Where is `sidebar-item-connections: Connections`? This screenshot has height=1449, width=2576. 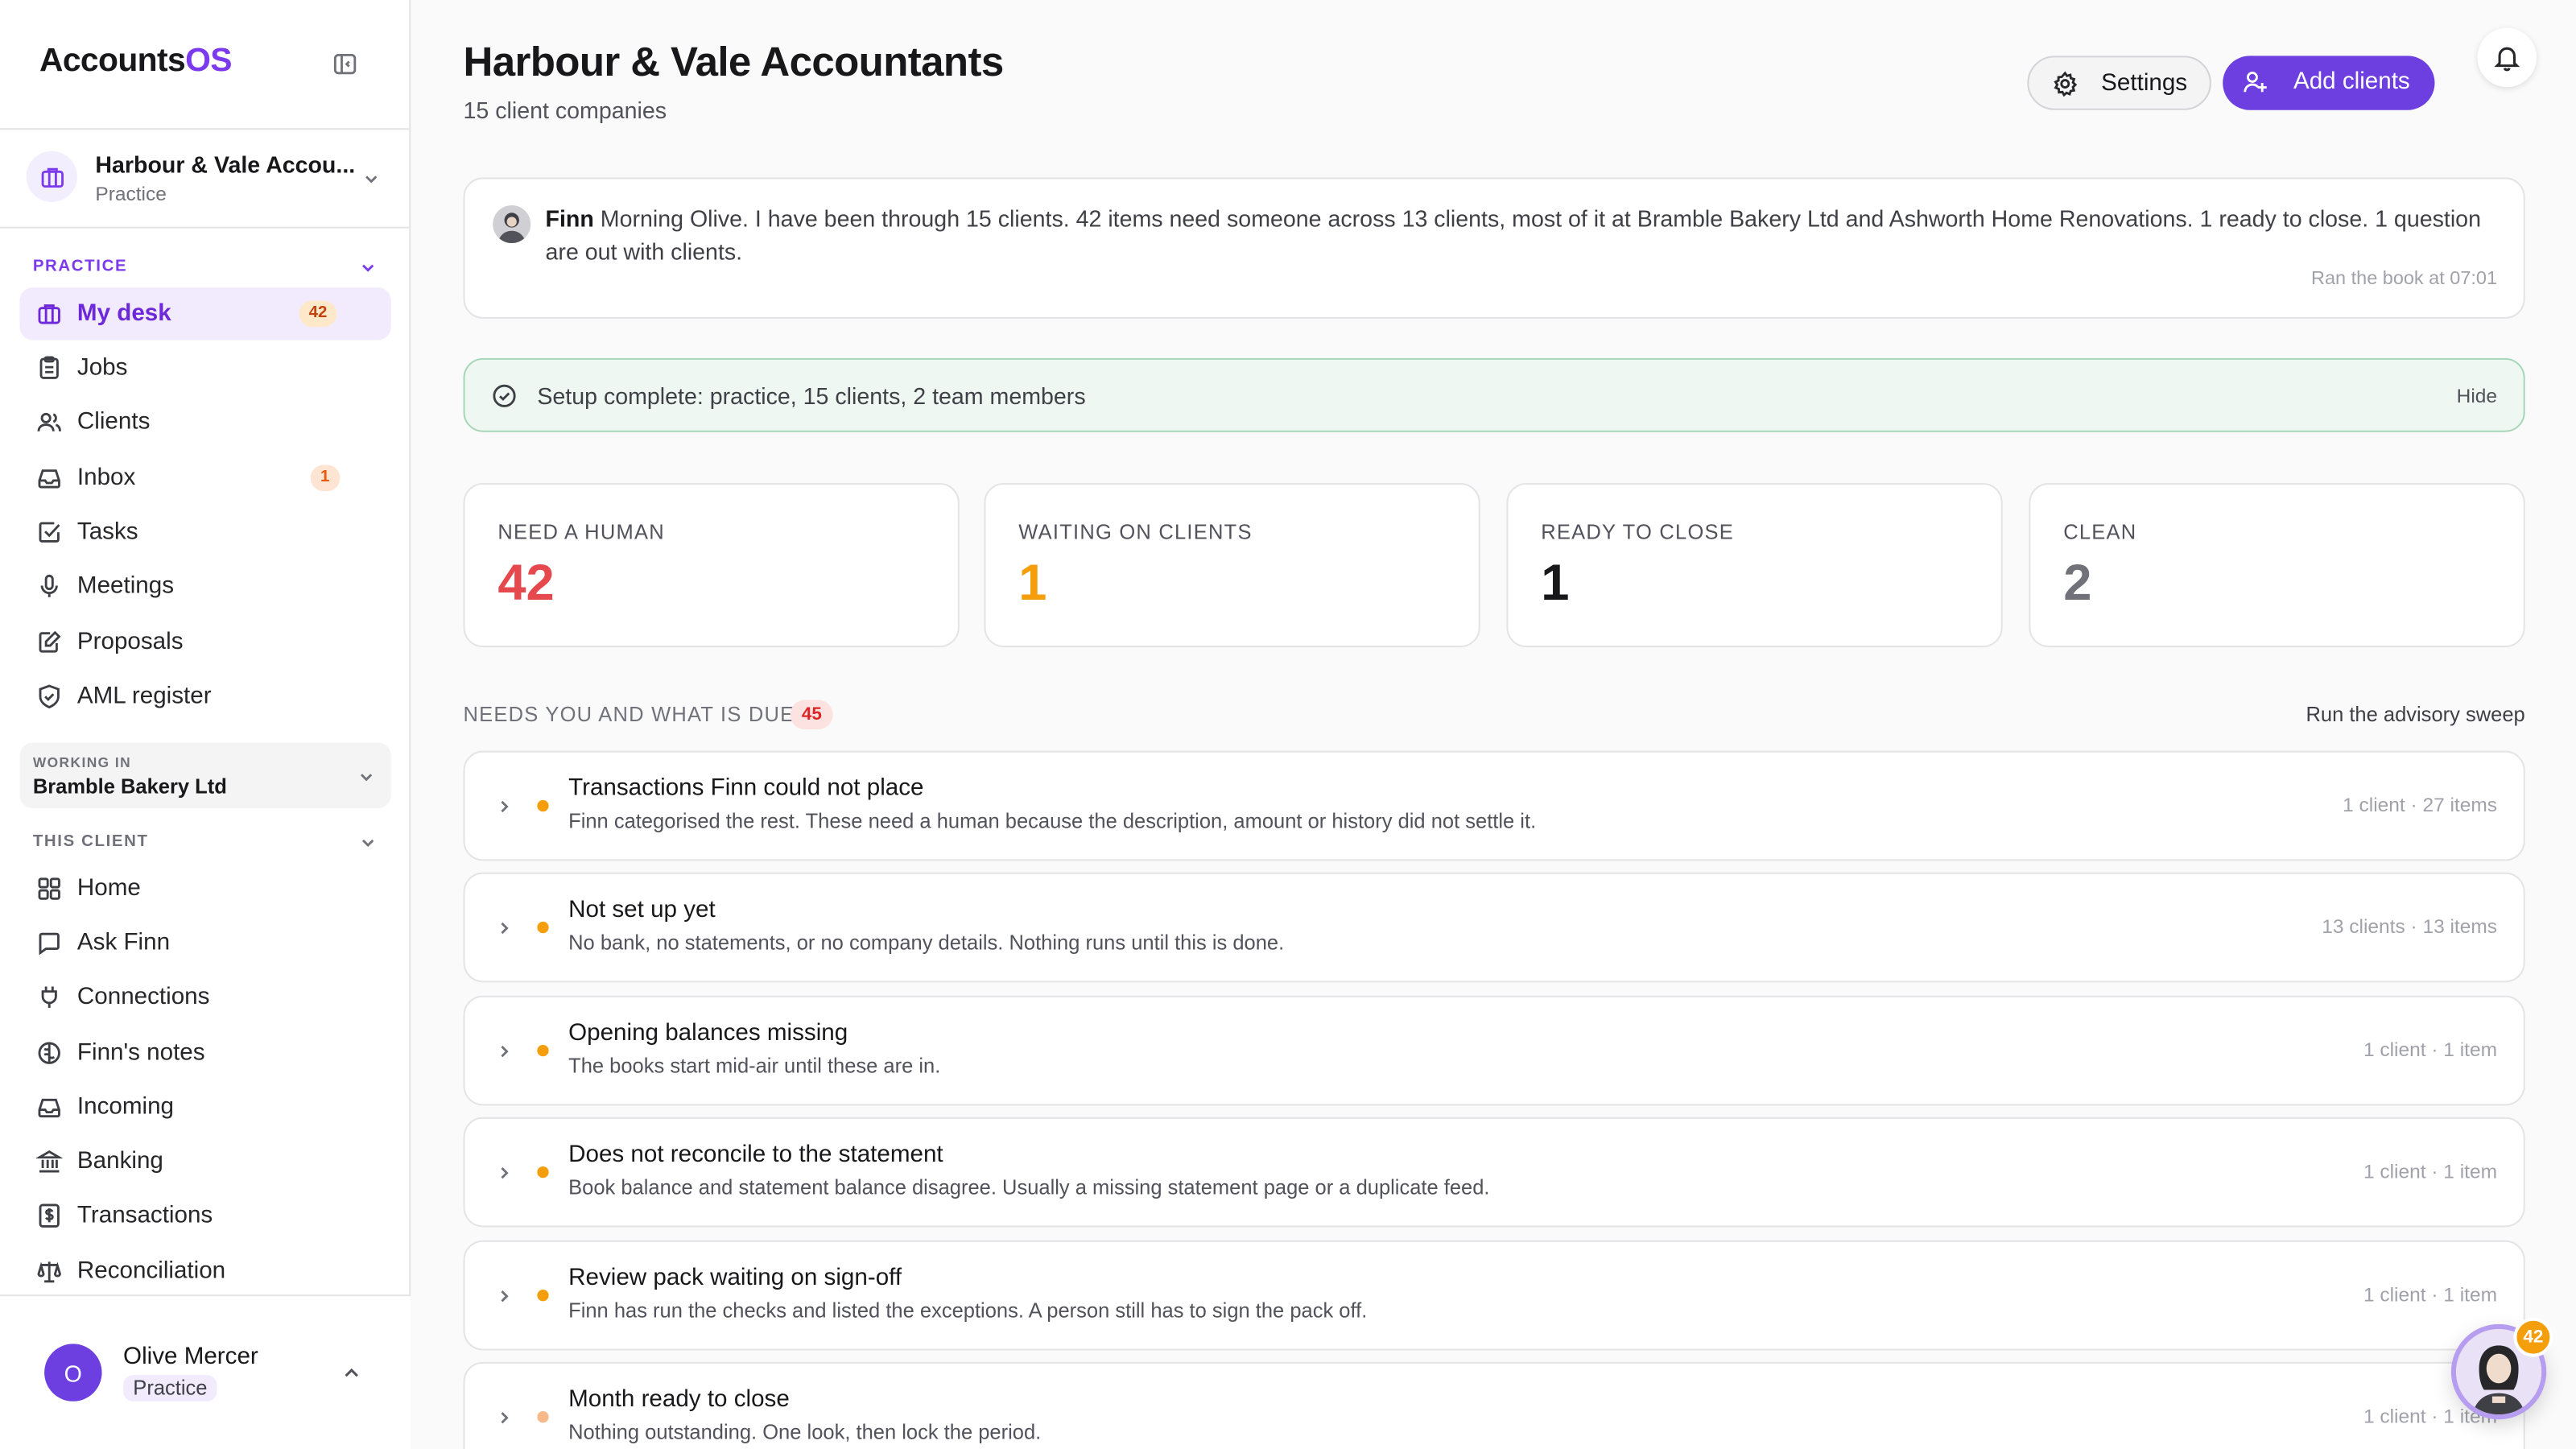 sidebar-item-connections: Connections is located at coordinates (204, 997).